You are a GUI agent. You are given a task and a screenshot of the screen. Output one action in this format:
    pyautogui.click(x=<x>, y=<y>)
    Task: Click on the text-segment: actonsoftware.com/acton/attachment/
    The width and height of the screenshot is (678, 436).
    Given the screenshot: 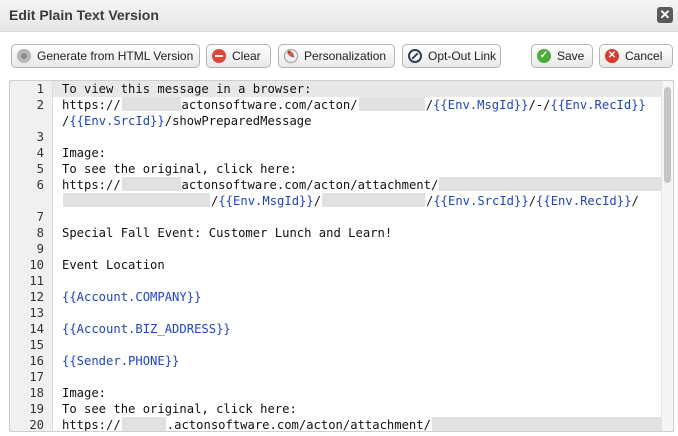 What is the action you would take?
    pyautogui.click(x=310, y=185)
    